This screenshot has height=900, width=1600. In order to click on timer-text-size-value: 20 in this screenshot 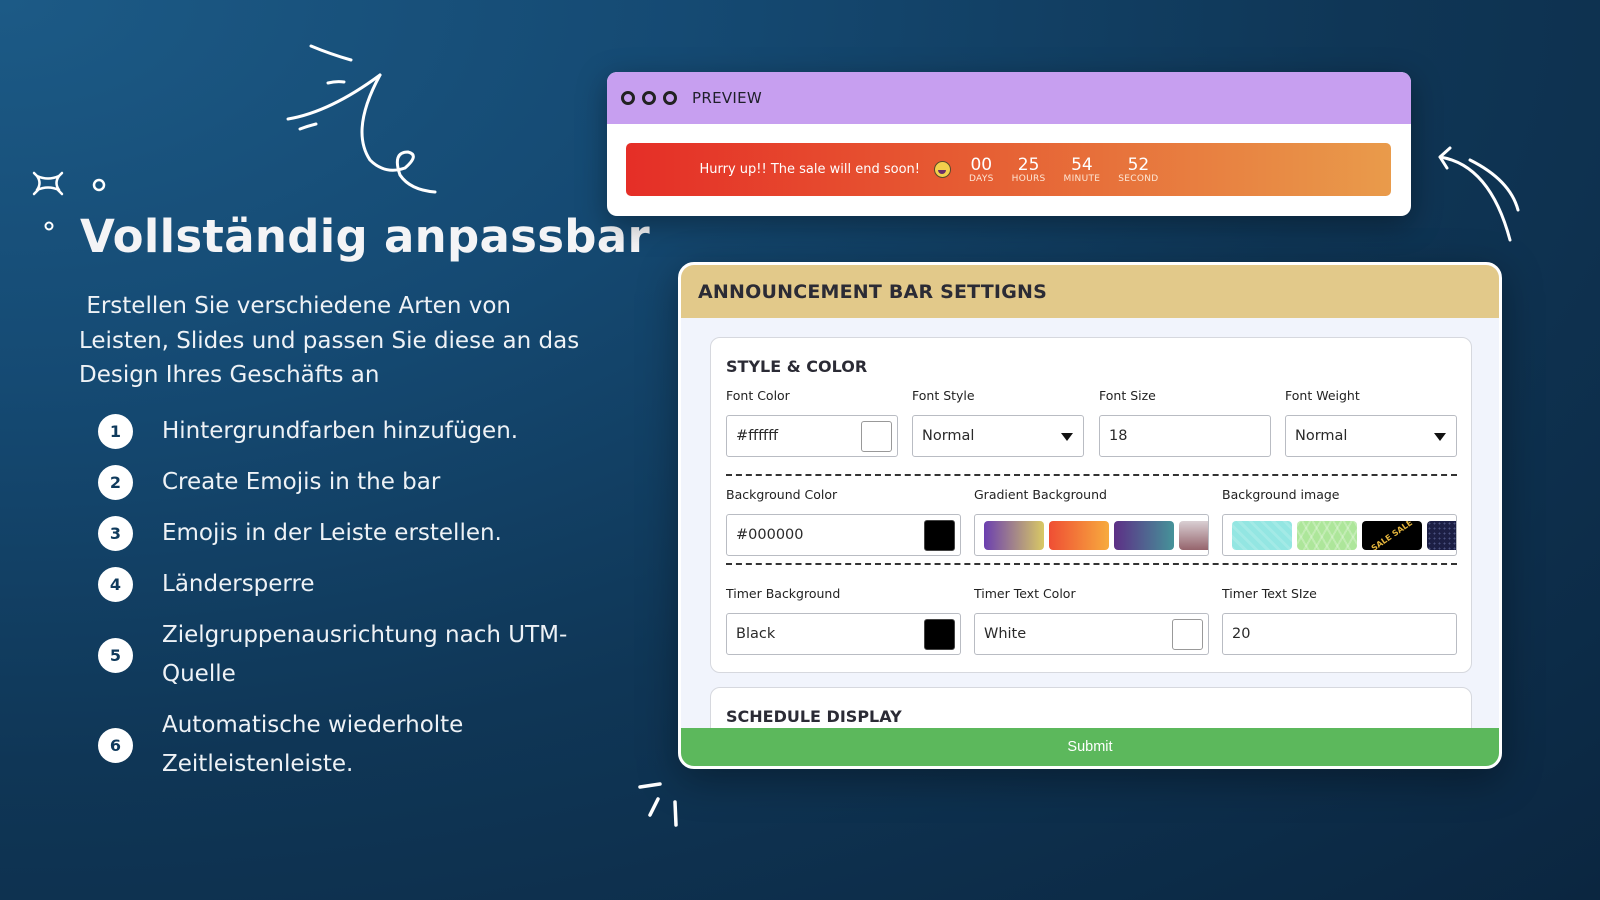, I will do `click(1241, 634)`.